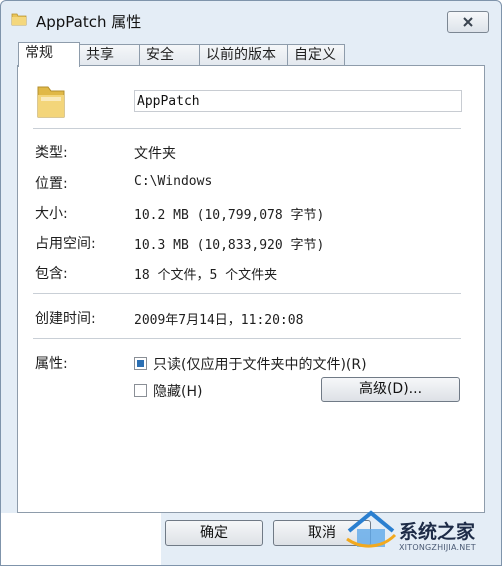 This screenshot has width=502, height=566. I want to click on tab-previous-versions: 以前的版本, so click(243, 54).